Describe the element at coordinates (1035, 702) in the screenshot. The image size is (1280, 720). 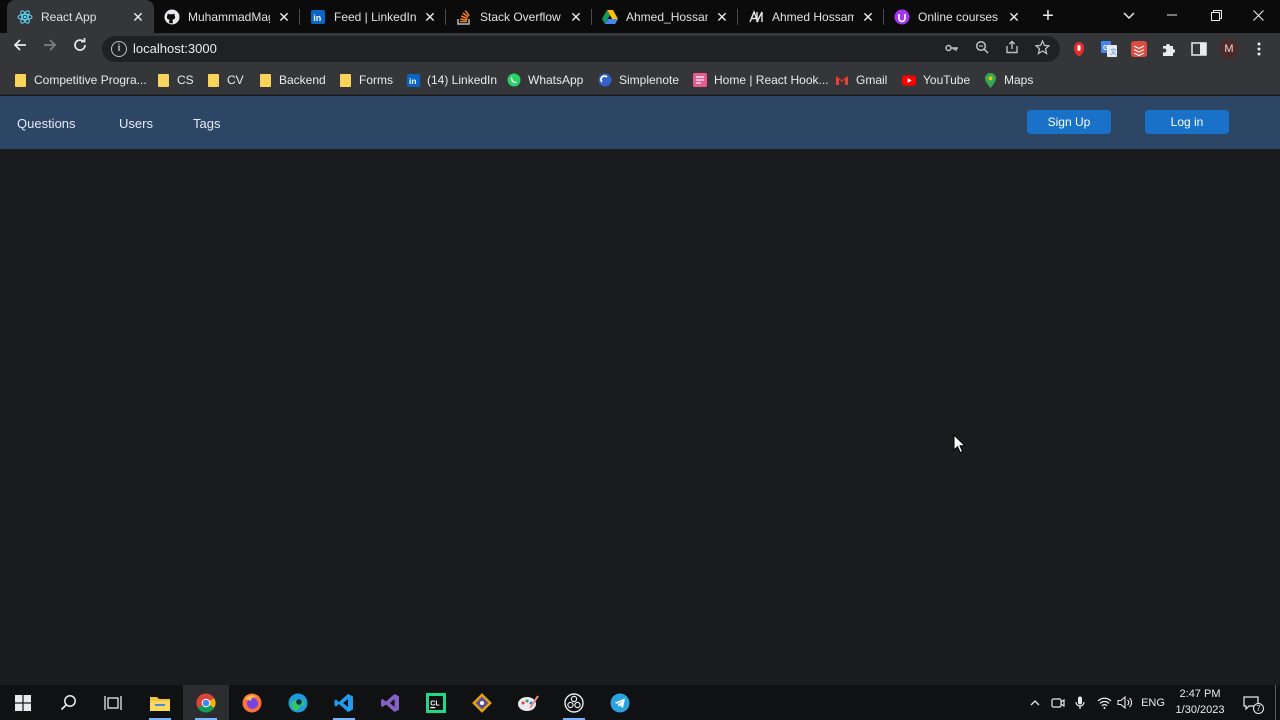
I see `show-hidden-icons-button` at that location.